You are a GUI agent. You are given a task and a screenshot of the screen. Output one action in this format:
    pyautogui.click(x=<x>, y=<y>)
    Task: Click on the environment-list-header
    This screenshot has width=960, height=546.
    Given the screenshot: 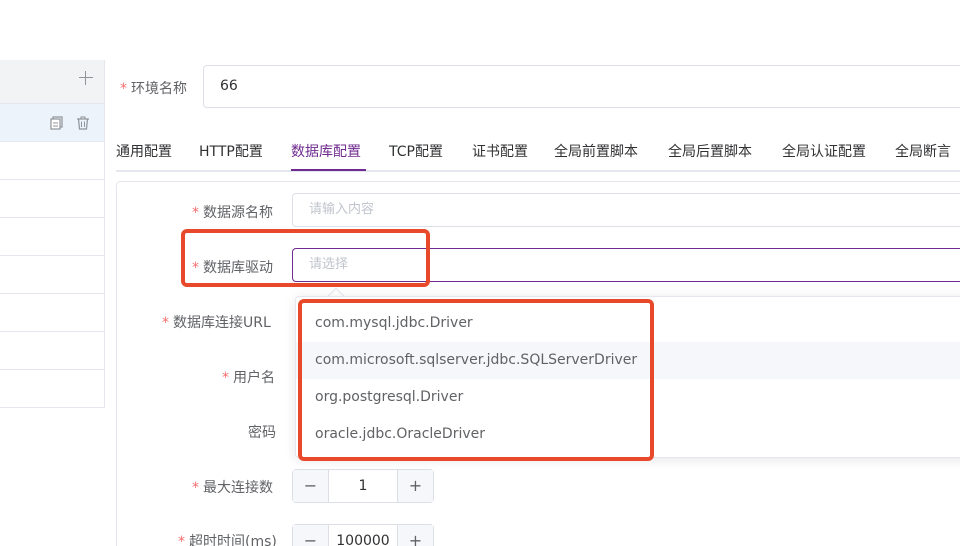 What is the action you would take?
    pyautogui.click(x=52, y=82)
    